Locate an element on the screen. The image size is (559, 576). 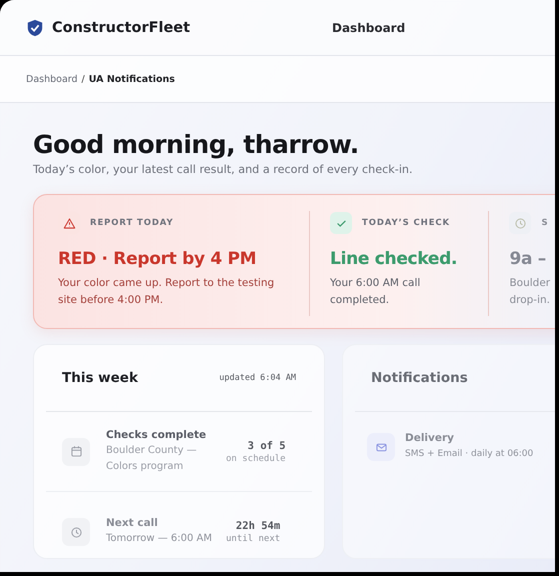
row-title: Next call is located at coordinates (132, 523).